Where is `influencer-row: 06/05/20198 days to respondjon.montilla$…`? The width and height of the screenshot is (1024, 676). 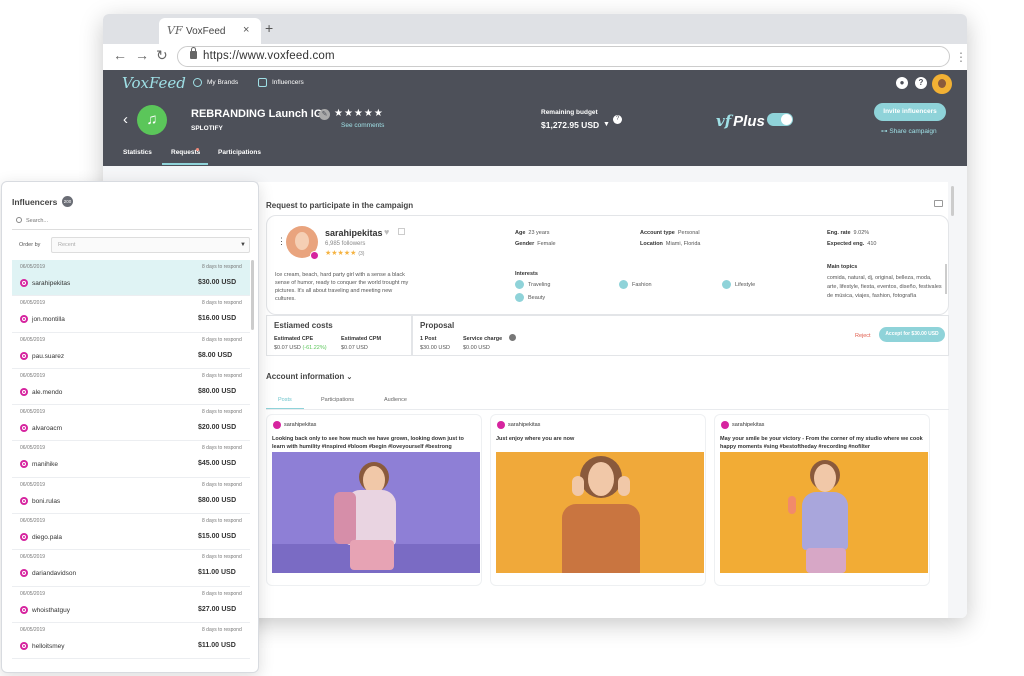 influencer-row: 06/05/20198 days to respondjon.montilla$… is located at coordinates (131, 314).